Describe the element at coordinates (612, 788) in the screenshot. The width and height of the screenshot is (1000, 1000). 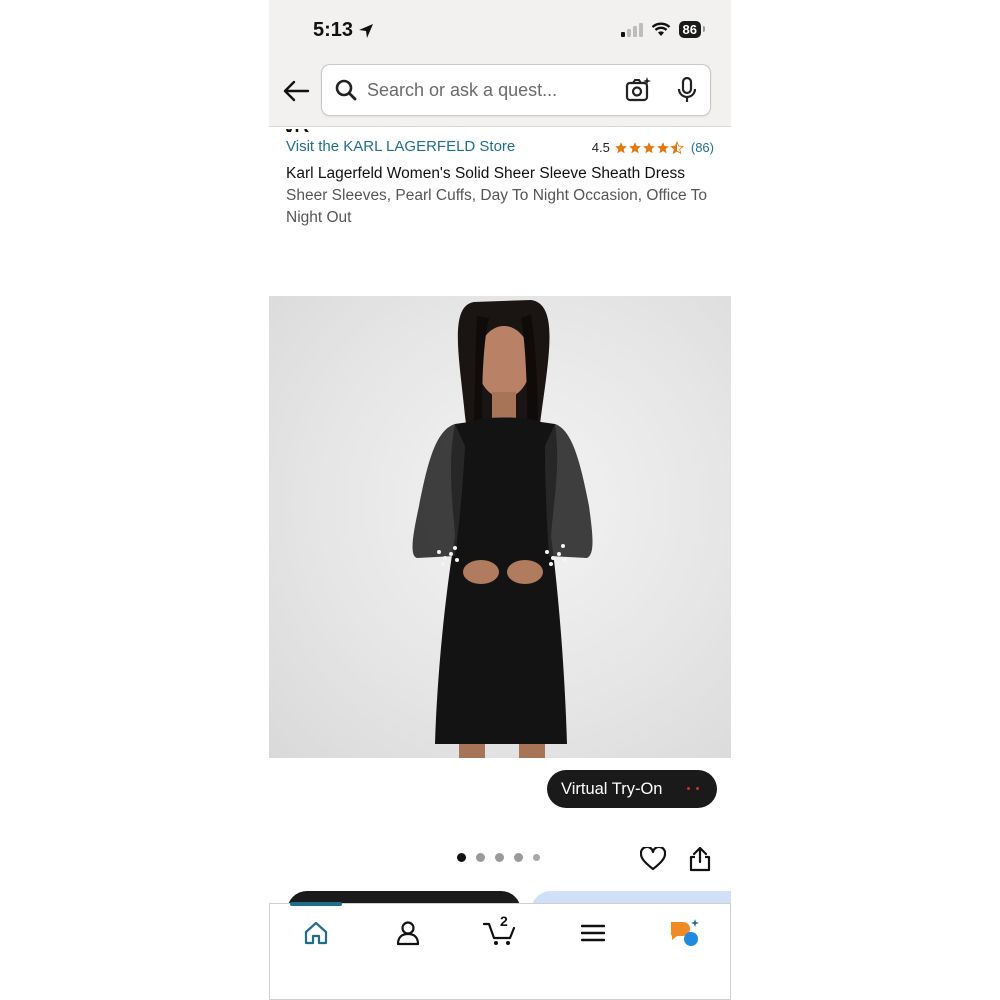
I see `virtual-try-on-label: Virtual Try-On` at that location.